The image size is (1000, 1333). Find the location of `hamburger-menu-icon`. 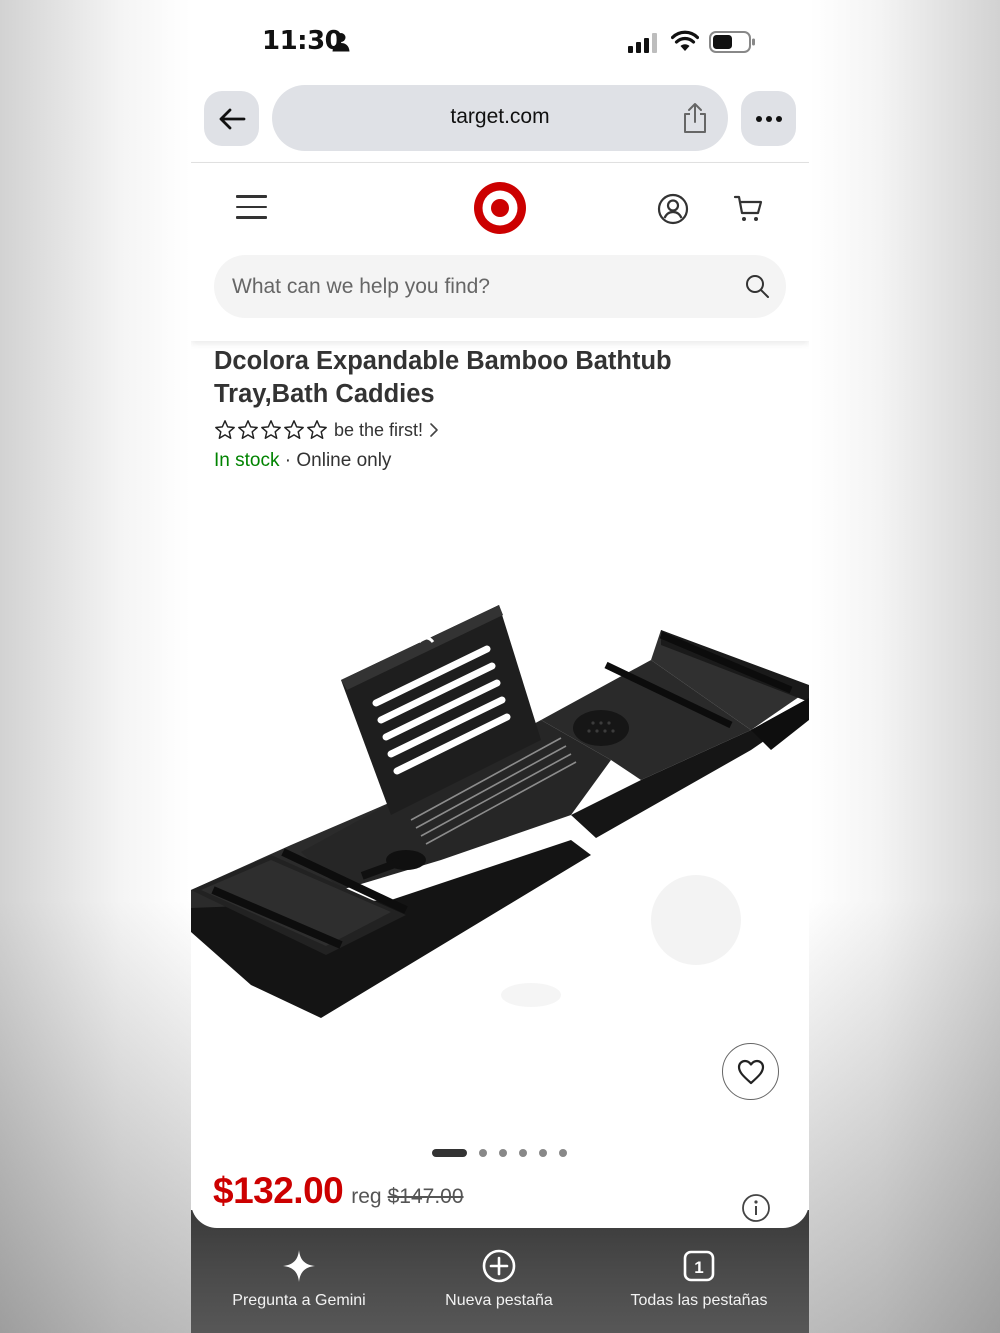

hamburger-menu-icon is located at coordinates (251, 208).